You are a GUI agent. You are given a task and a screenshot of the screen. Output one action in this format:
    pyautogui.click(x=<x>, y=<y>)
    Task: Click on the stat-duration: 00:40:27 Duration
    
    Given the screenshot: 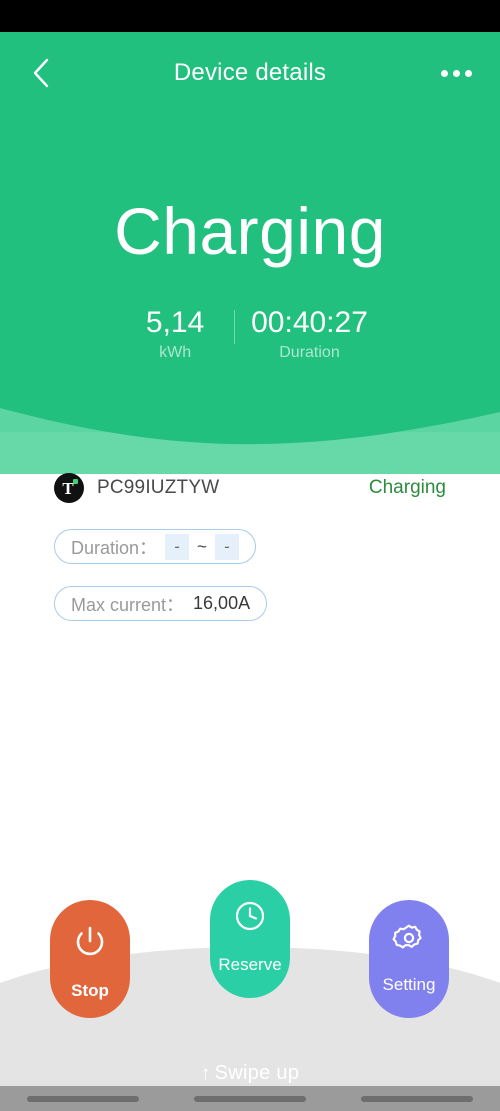 What is the action you would take?
    pyautogui.click(x=309, y=334)
    